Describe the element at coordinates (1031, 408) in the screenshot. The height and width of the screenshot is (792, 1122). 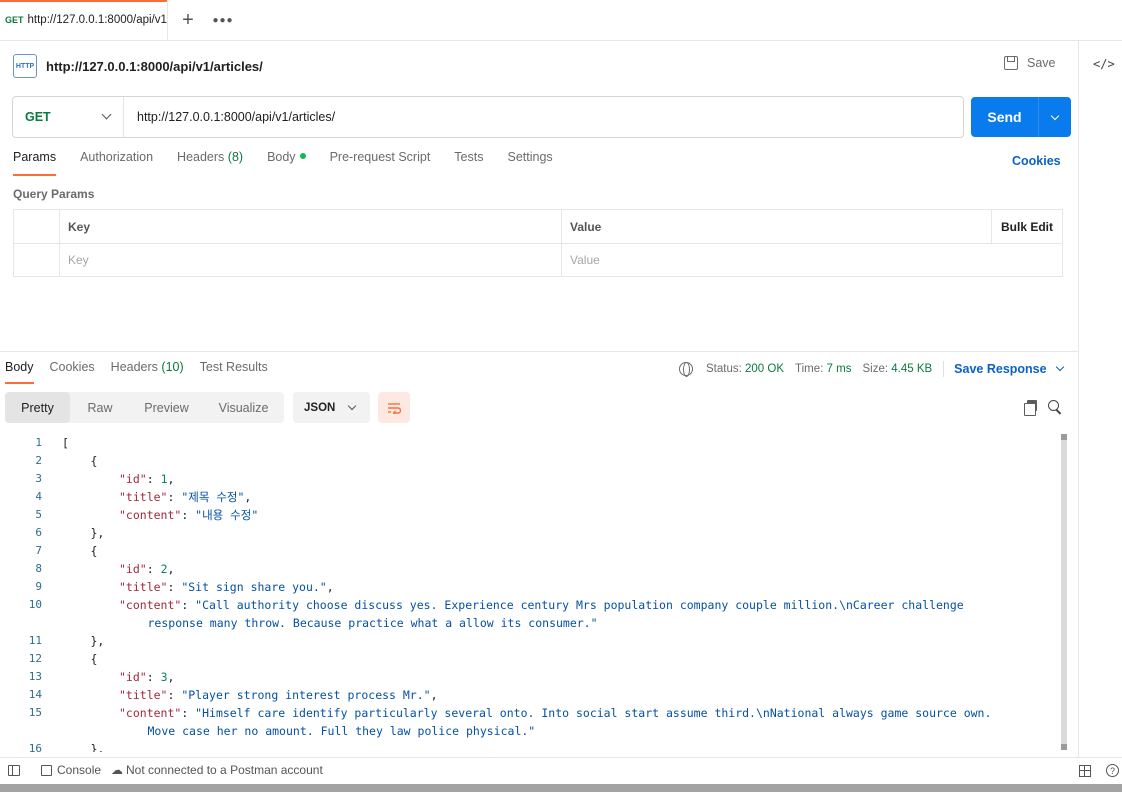
I see `copy-icon` at that location.